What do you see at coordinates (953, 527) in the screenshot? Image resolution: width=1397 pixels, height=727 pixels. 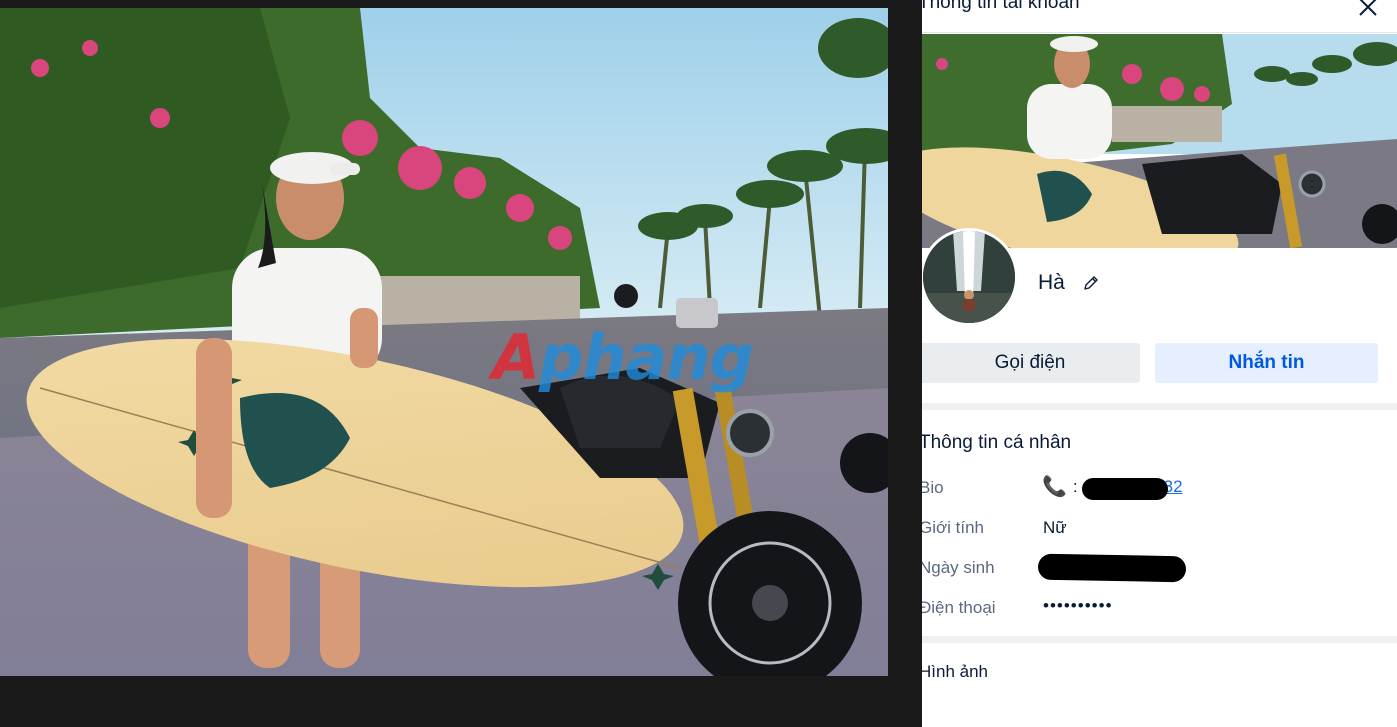 I see `gender-label: Giới tính` at bounding box center [953, 527].